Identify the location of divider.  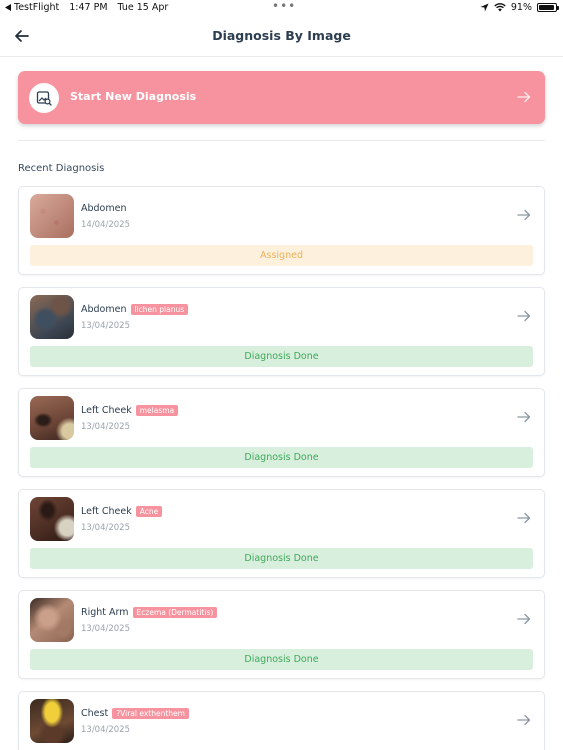
(281, 140).